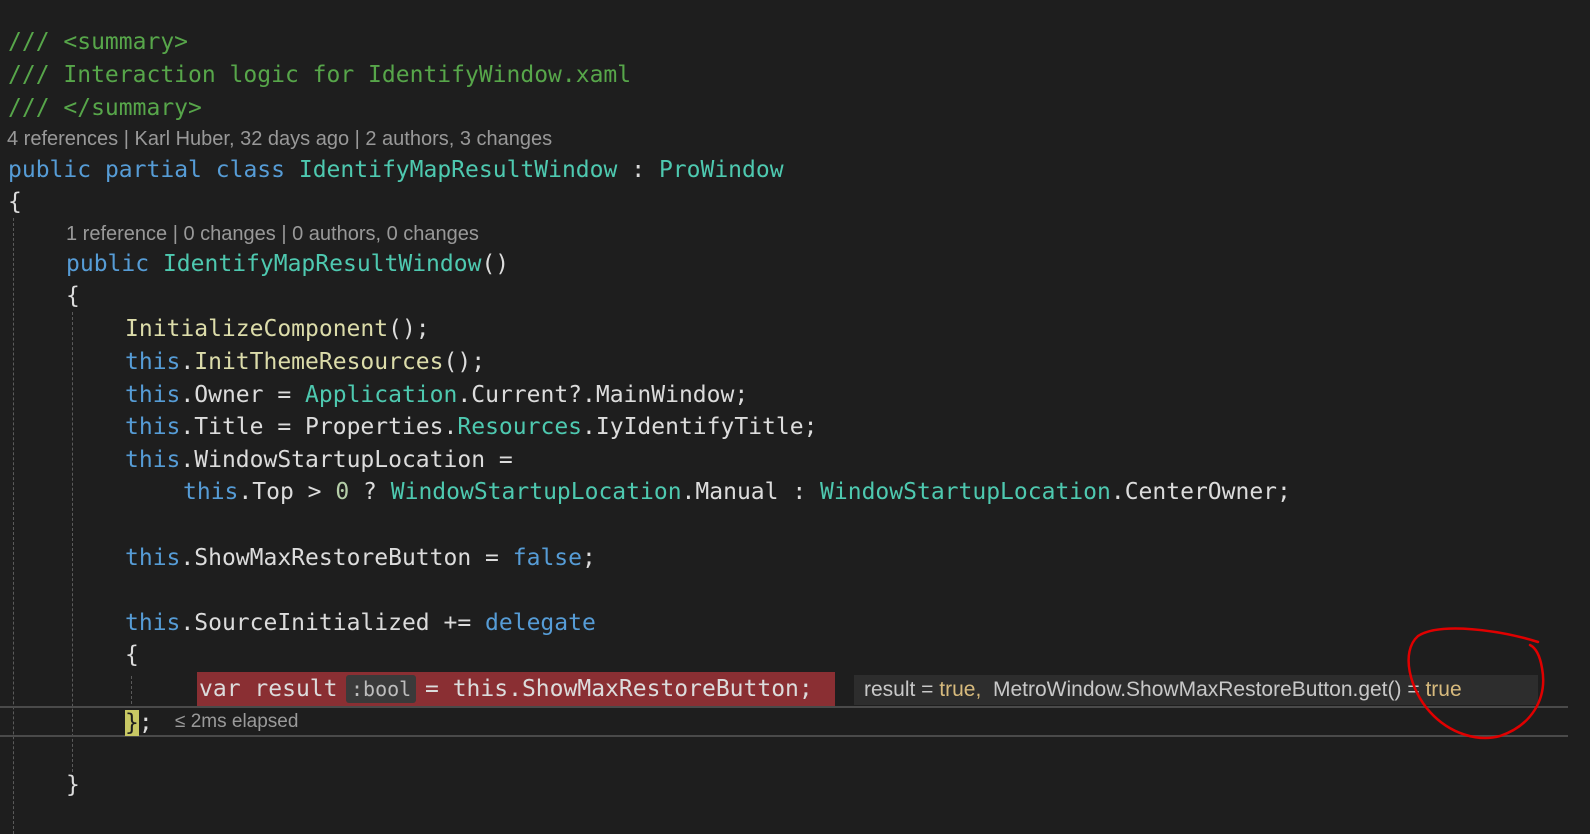 The height and width of the screenshot is (834, 1590). Describe the element at coordinates (339, 460) in the screenshot. I see `property: WindowStartupLocation` at that location.